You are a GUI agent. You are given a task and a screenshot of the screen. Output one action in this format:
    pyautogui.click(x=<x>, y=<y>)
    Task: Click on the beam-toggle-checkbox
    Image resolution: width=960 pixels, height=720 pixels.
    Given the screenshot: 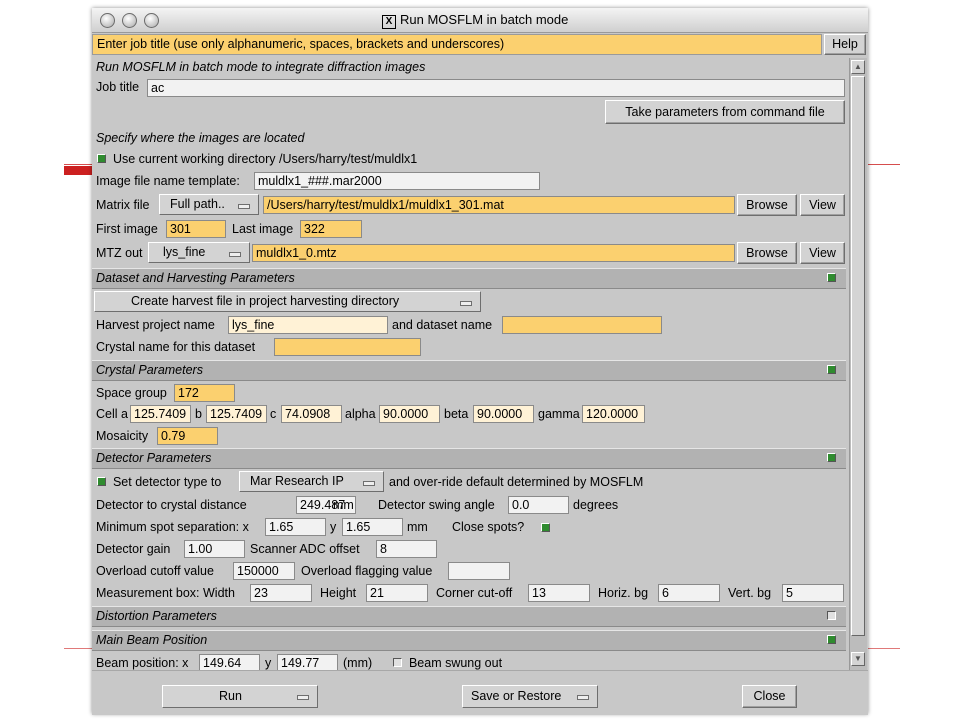 What is the action you would take?
    pyautogui.click(x=831, y=639)
    